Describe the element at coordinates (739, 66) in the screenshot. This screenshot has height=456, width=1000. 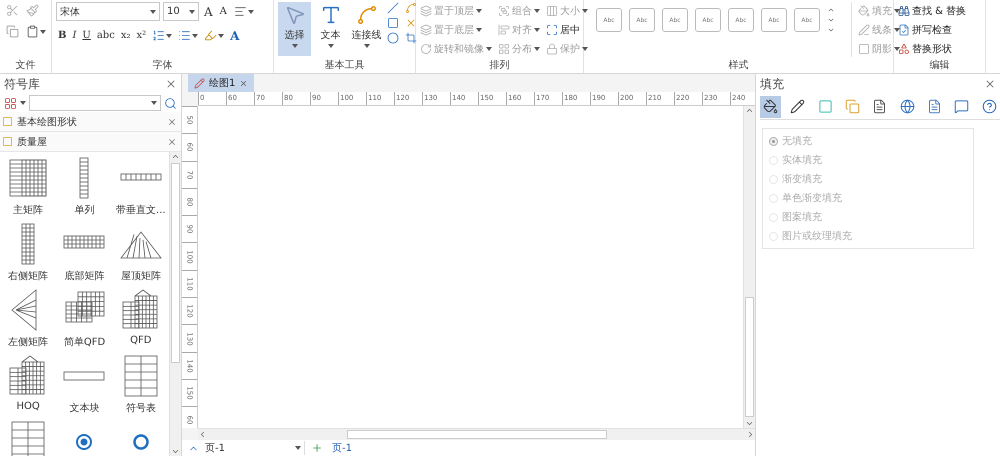
I see `group-label: 样式` at that location.